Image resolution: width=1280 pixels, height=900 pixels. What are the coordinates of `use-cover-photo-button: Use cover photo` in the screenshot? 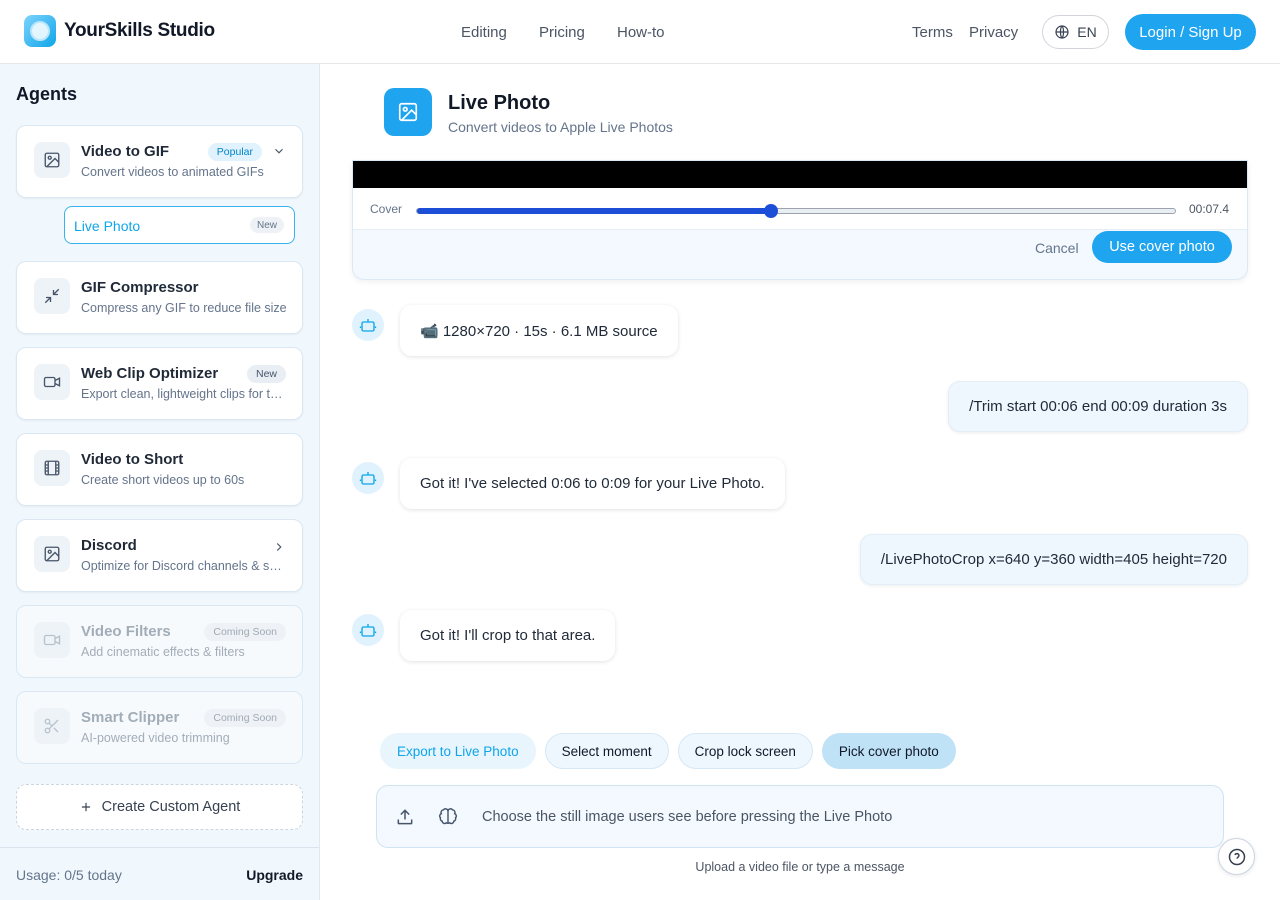 It's located at (1162, 247).